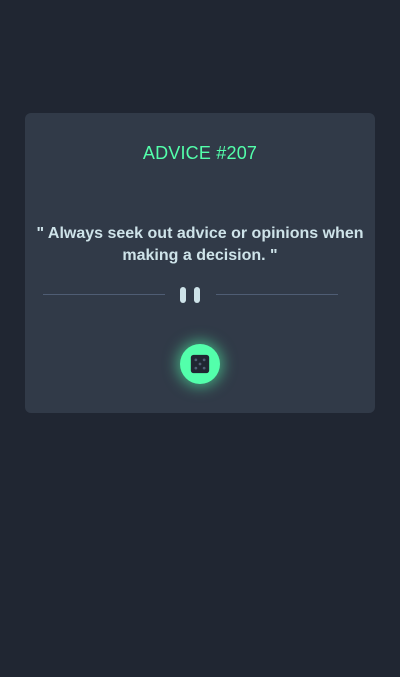 This screenshot has width=400, height=677. I want to click on pause-icon, so click(191, 295).